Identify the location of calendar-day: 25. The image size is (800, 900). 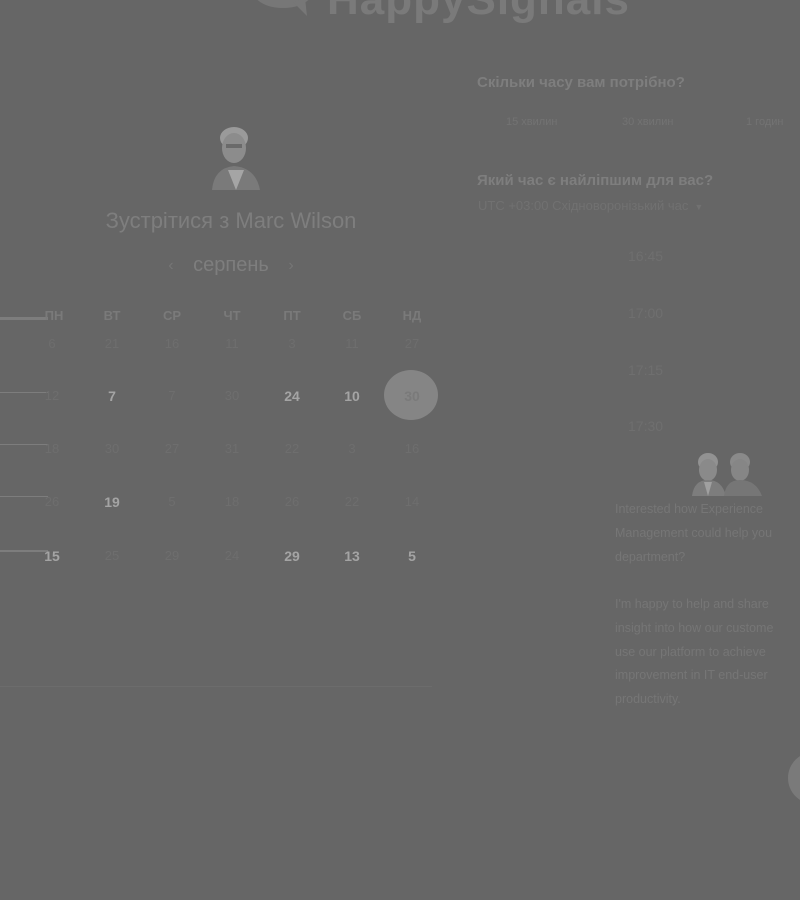
(112, 555).